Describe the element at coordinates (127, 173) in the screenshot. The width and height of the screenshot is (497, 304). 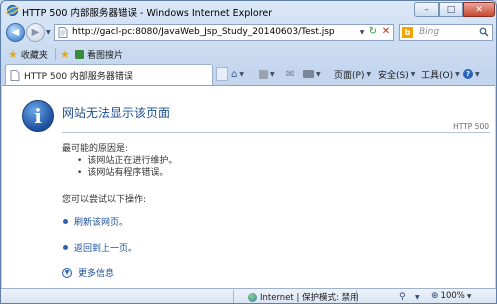
I see `cause-item: 该网站有程序错误。` at that location.